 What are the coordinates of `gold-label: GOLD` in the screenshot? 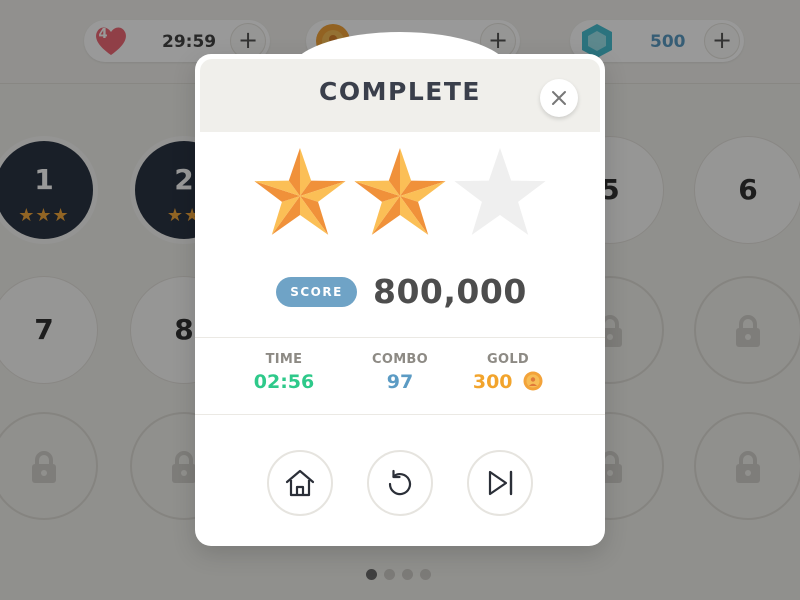 It's located at (508, 359).